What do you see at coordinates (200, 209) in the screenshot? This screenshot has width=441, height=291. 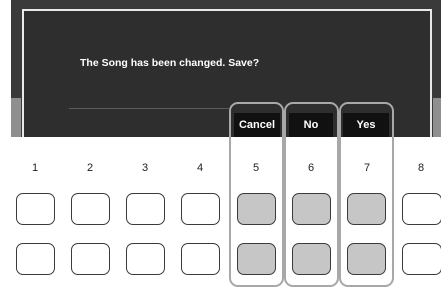 I see `button-4-upper` at bounding box center [200, 209].